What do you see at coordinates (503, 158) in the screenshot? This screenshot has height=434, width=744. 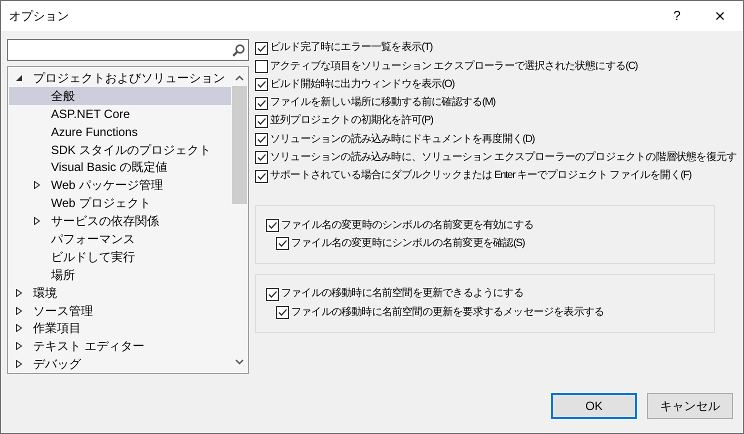 I see `checkbox-label: ソリューションの読み込み時に、ソリューション エクスプローラーのプロジェクトの階層状態を復元す` at bounding box center [503, 158].